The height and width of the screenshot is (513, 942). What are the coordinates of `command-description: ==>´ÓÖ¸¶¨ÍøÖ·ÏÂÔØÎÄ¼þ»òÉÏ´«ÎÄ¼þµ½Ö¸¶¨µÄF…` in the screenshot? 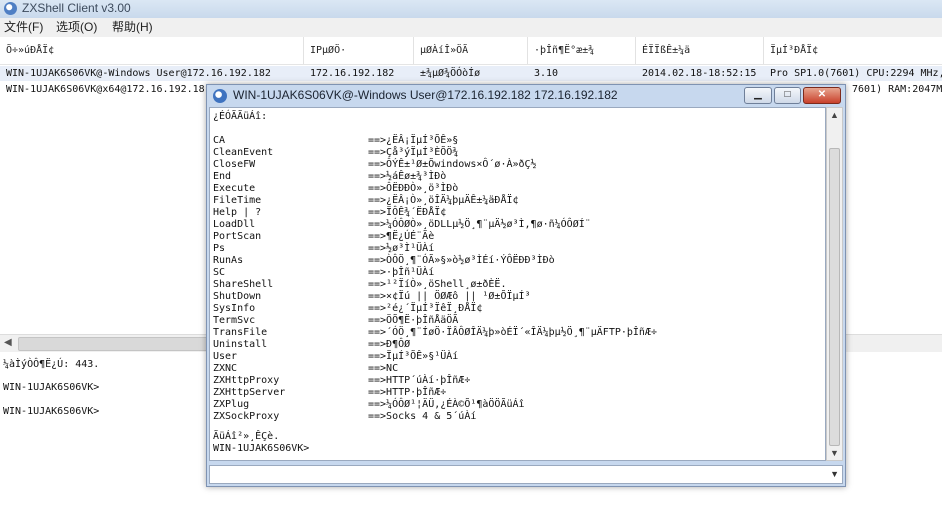 It's located at (512, 332).